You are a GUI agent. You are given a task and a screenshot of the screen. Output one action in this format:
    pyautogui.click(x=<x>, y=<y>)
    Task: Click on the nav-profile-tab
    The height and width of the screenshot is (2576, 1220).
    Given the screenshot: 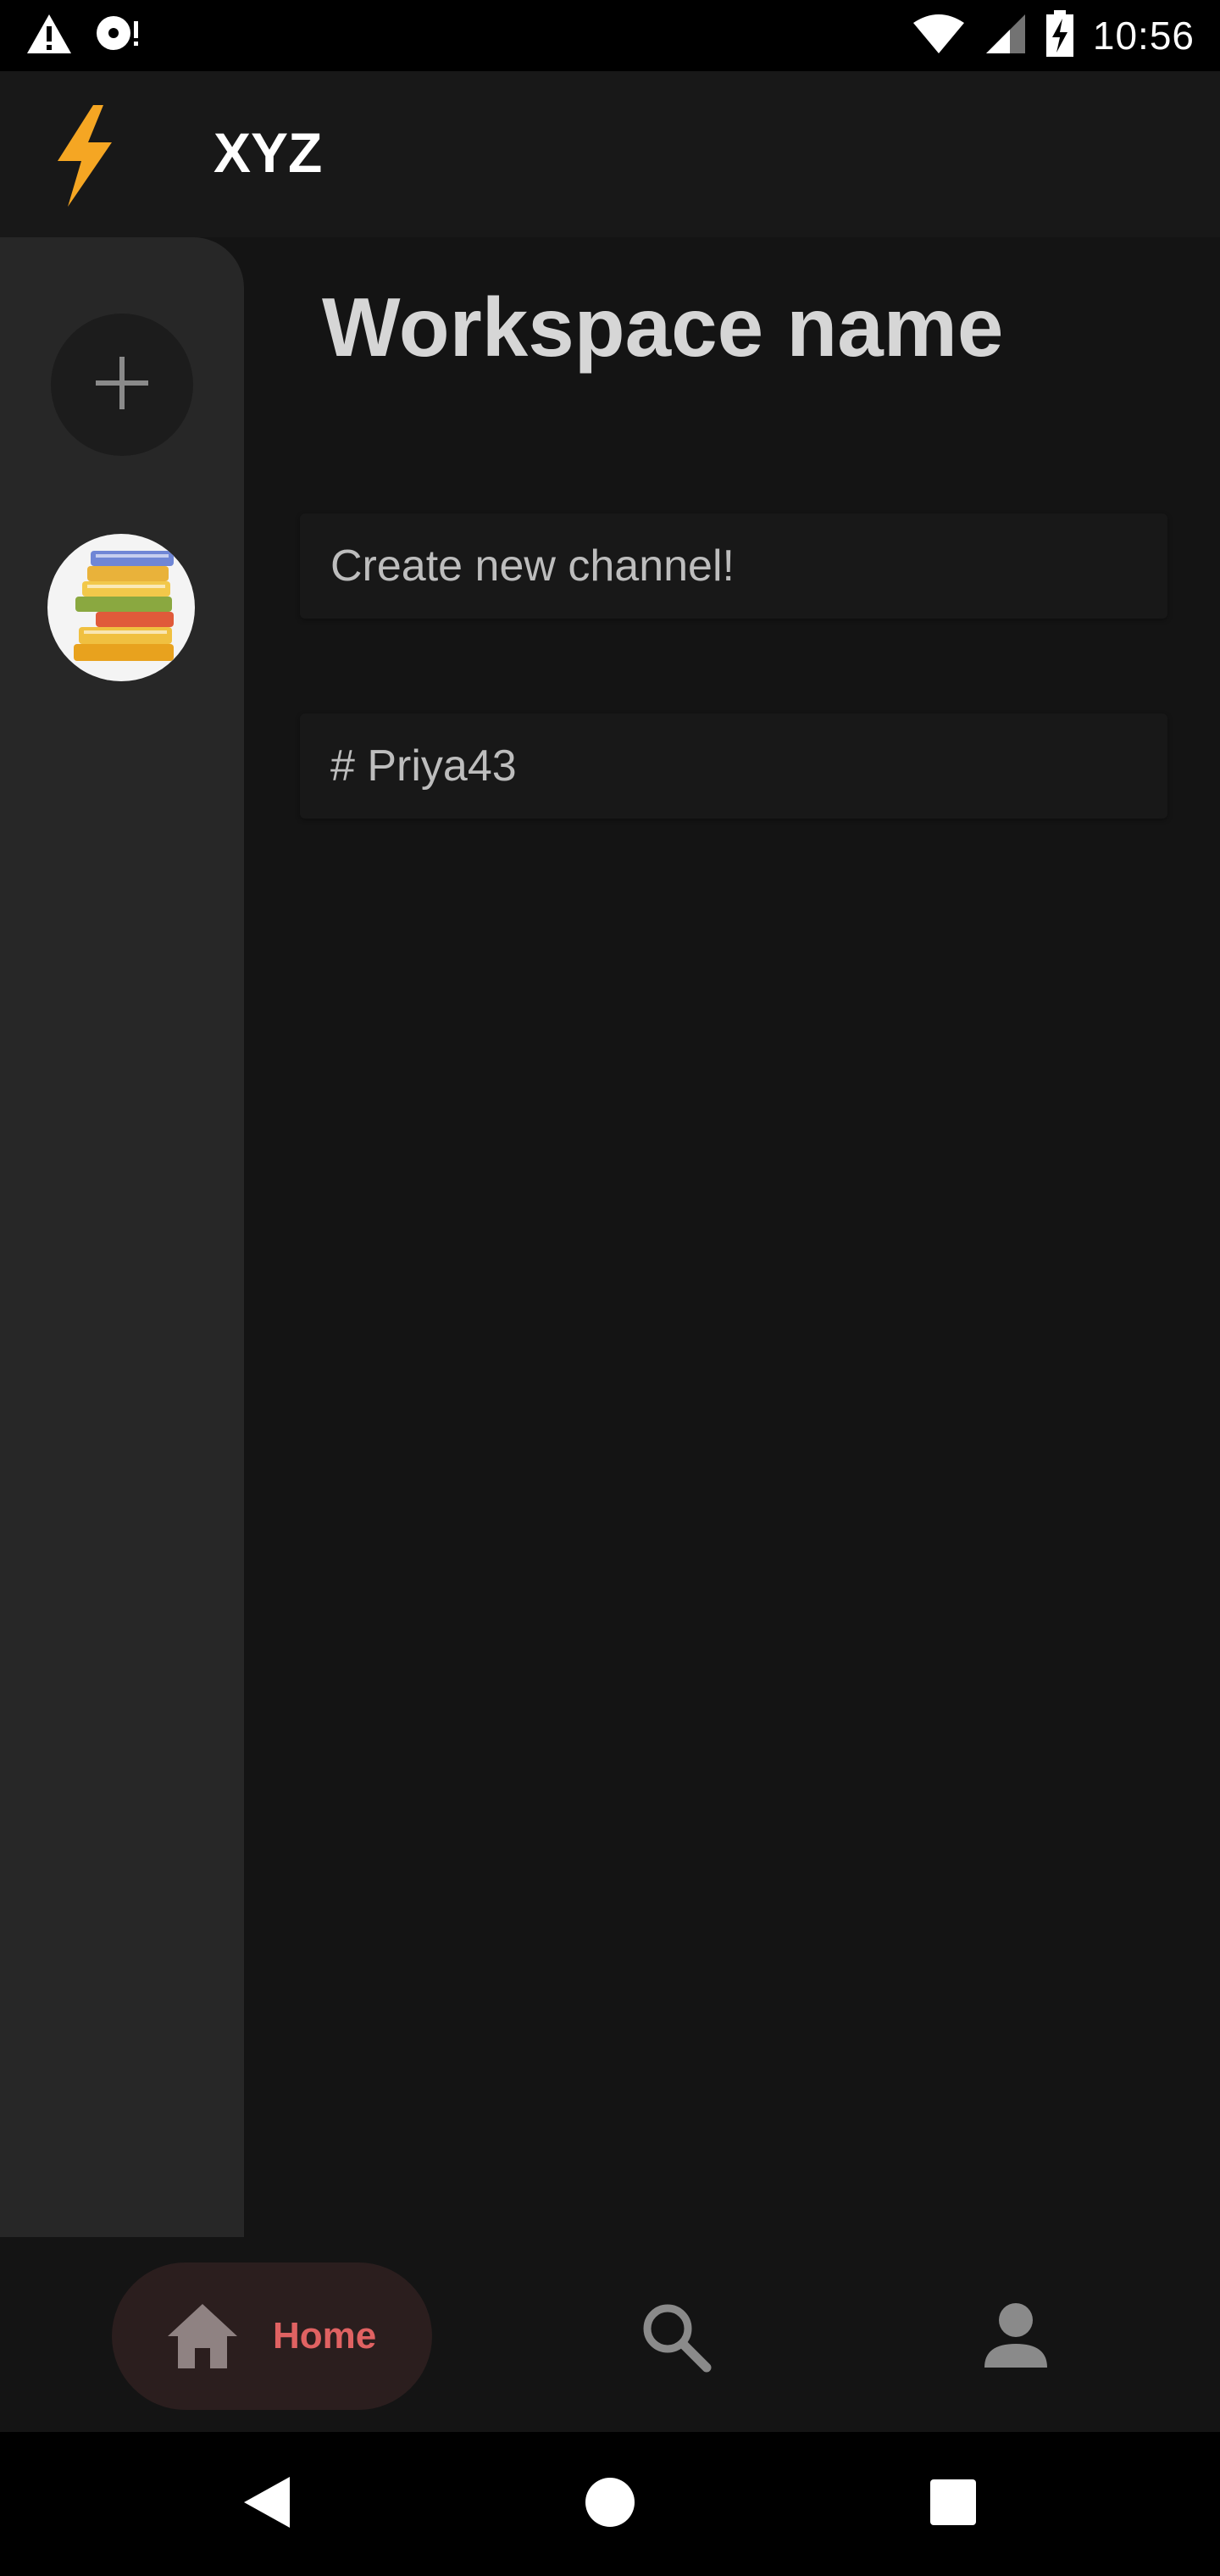 What is the action you would take?
    pyautogui.click(x=1015, y=2338)
    